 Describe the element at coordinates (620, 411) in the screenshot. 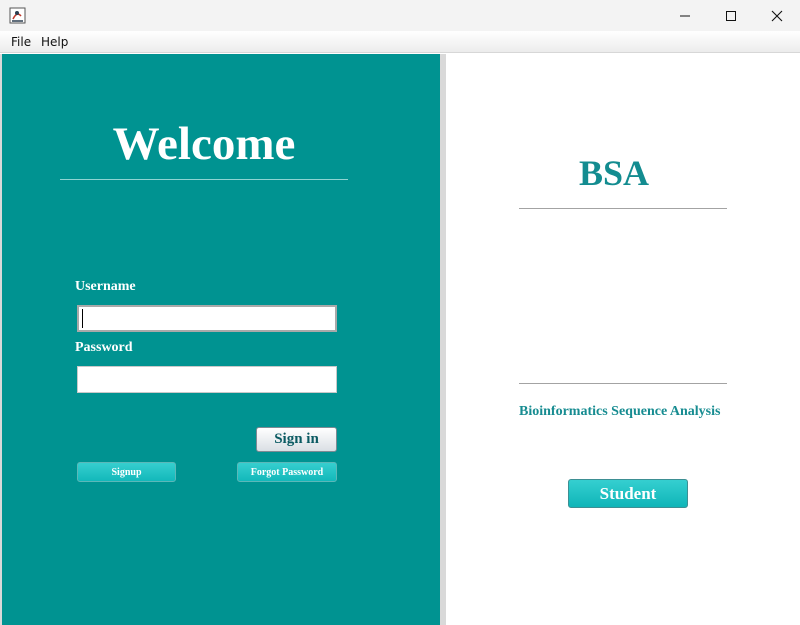

I see `app-subtitle: Bioinformatics Sequence Analysis` at that location.